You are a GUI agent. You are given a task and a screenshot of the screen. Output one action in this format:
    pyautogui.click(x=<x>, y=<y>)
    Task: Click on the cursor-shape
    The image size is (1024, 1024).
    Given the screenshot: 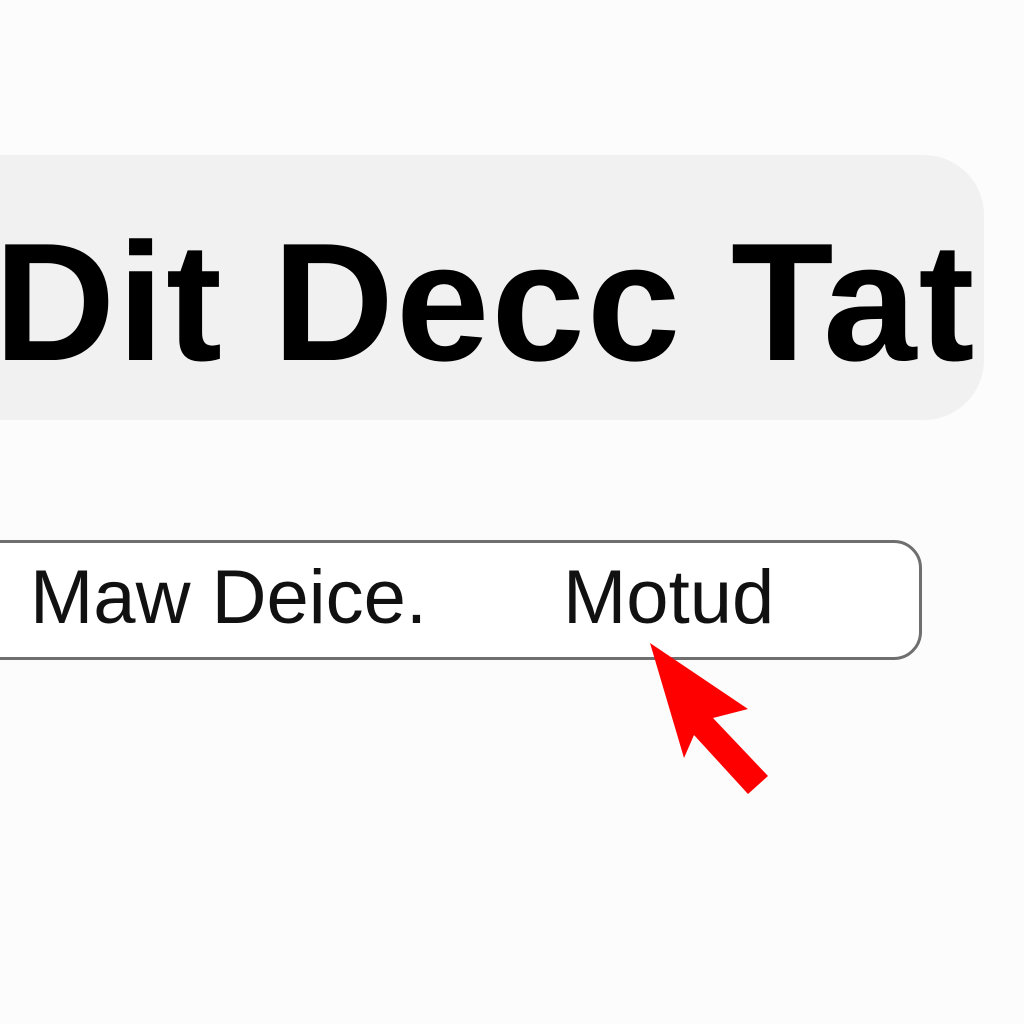 What is the action you would take?
    pyautogui.click(x=709, y=718)
    